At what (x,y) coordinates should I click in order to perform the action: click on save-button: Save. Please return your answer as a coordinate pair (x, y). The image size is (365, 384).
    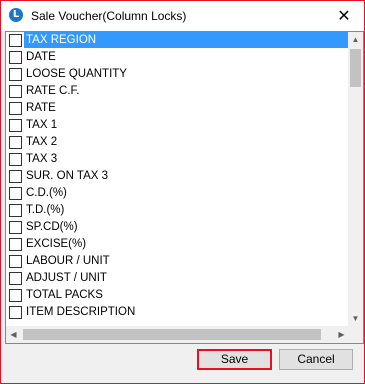
    Looking at the image, I should click on (234, 359).